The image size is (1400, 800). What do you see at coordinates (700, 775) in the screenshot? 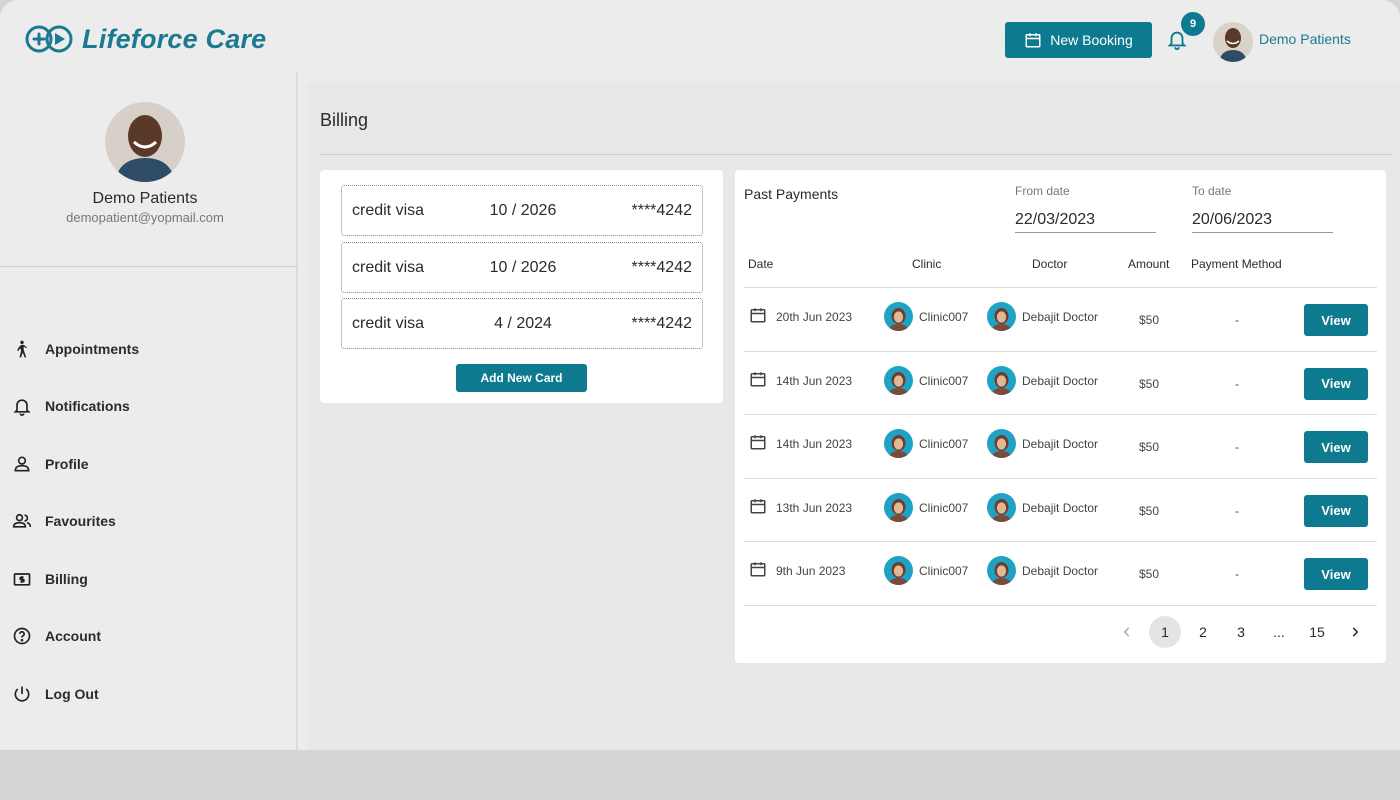
I see `bottom-band` at bounding box center [700, 775].